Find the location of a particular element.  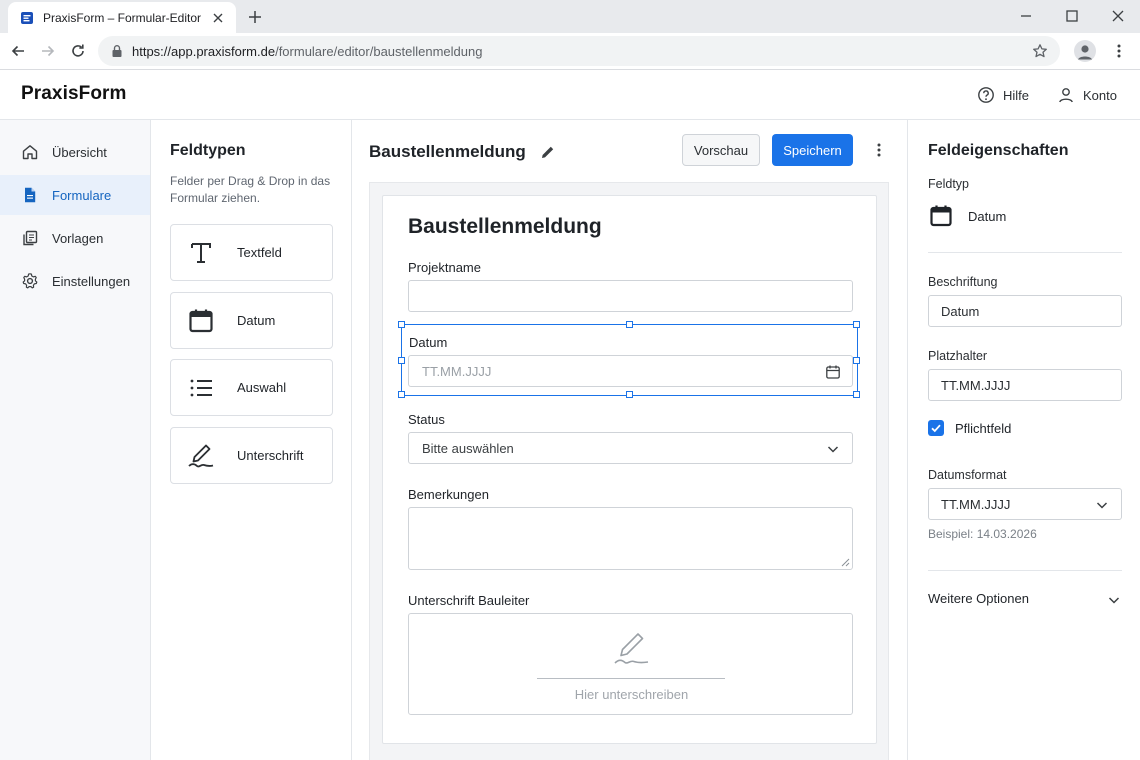

browser-menu-icon is located at coordinates (1119, 51).